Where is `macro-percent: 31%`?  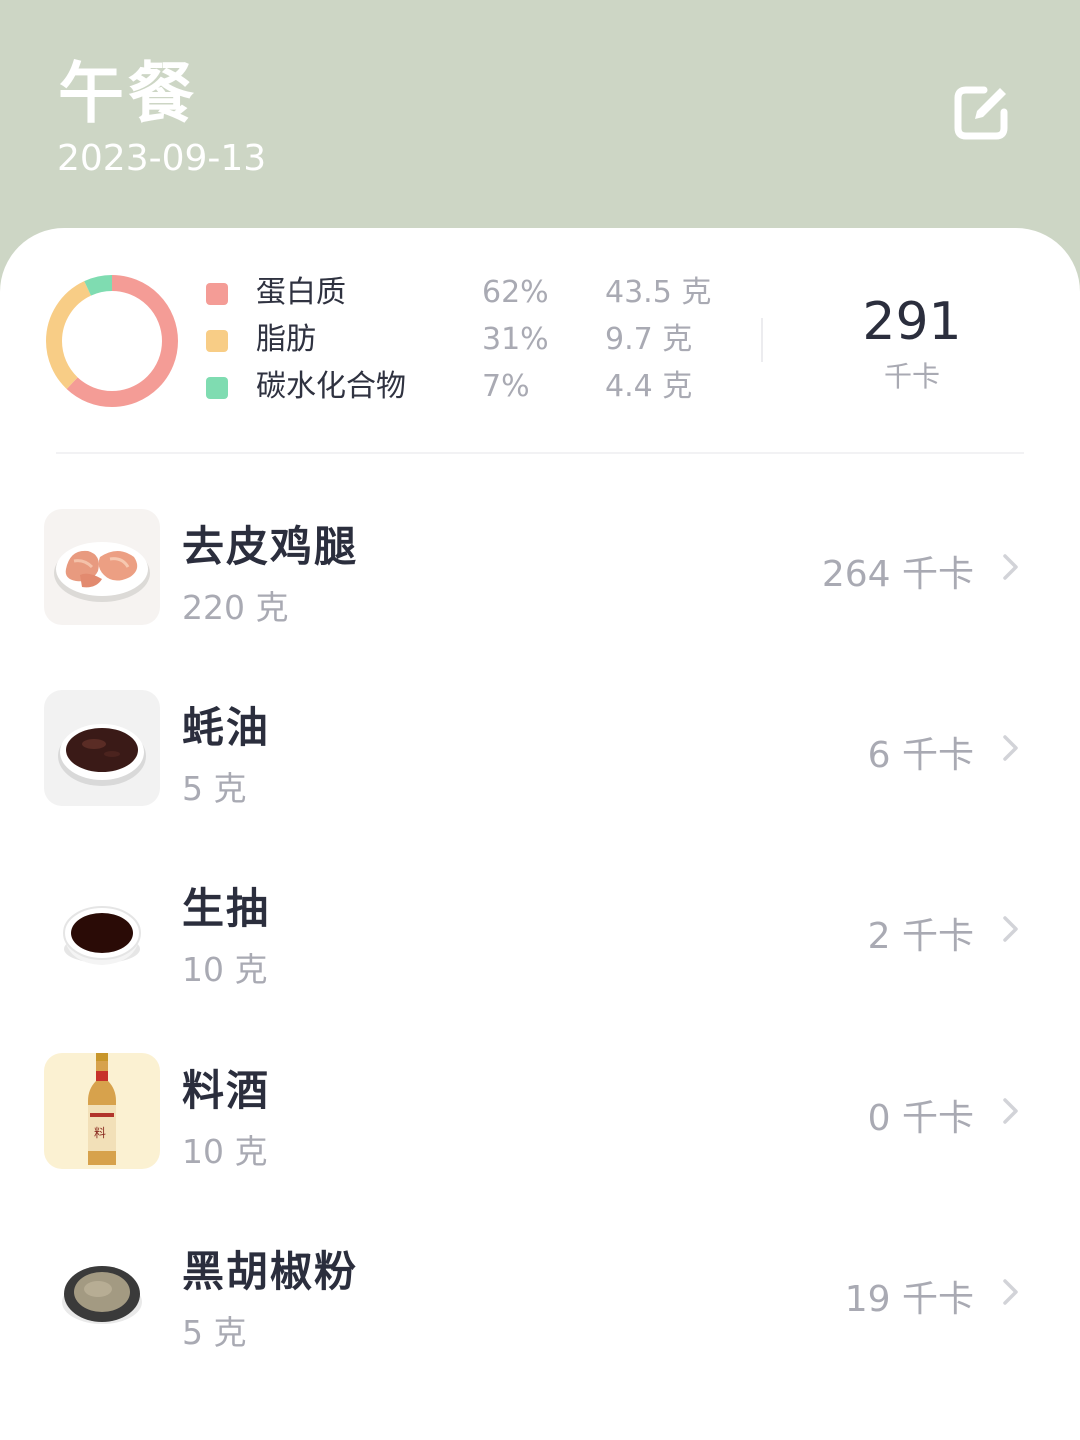 macro-percent: 31% is located at coordinates (515, 339).